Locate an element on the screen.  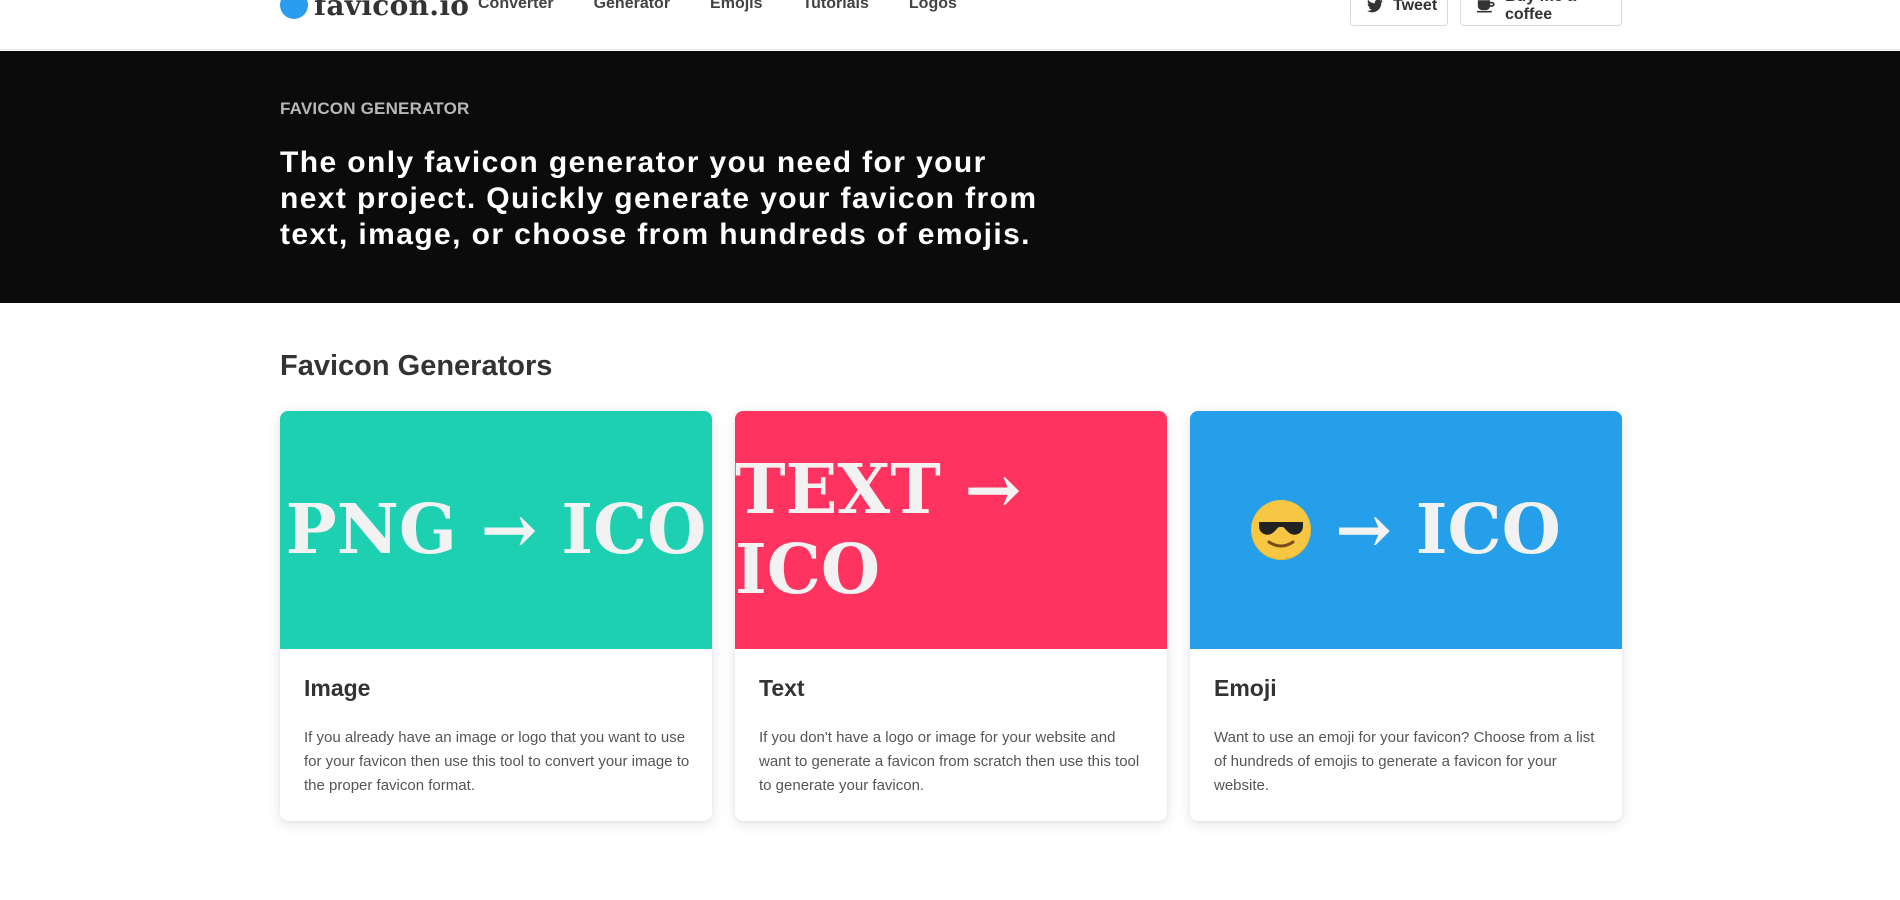
nav-link-converter: Converter is located at coordinates (516, 6).